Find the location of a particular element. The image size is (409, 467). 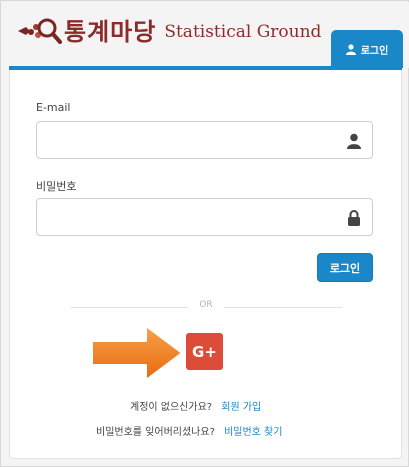

email-field is located at coordinates (204, 140).